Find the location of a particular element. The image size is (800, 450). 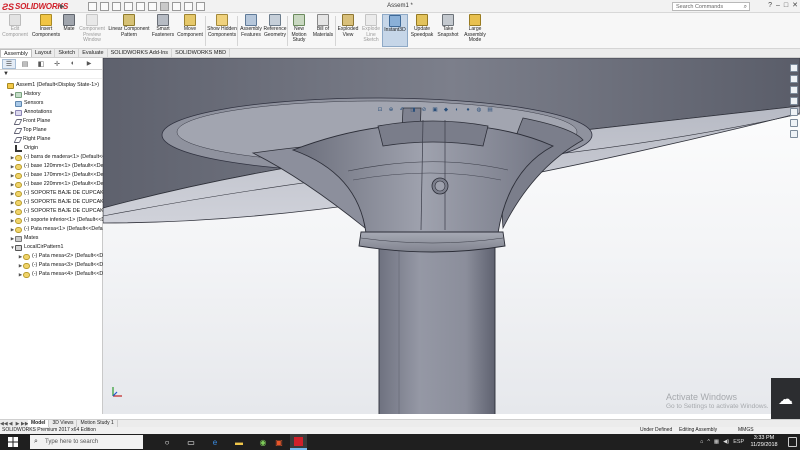

tree-item: ▶ Annotations is located at coordinates (51, 112).